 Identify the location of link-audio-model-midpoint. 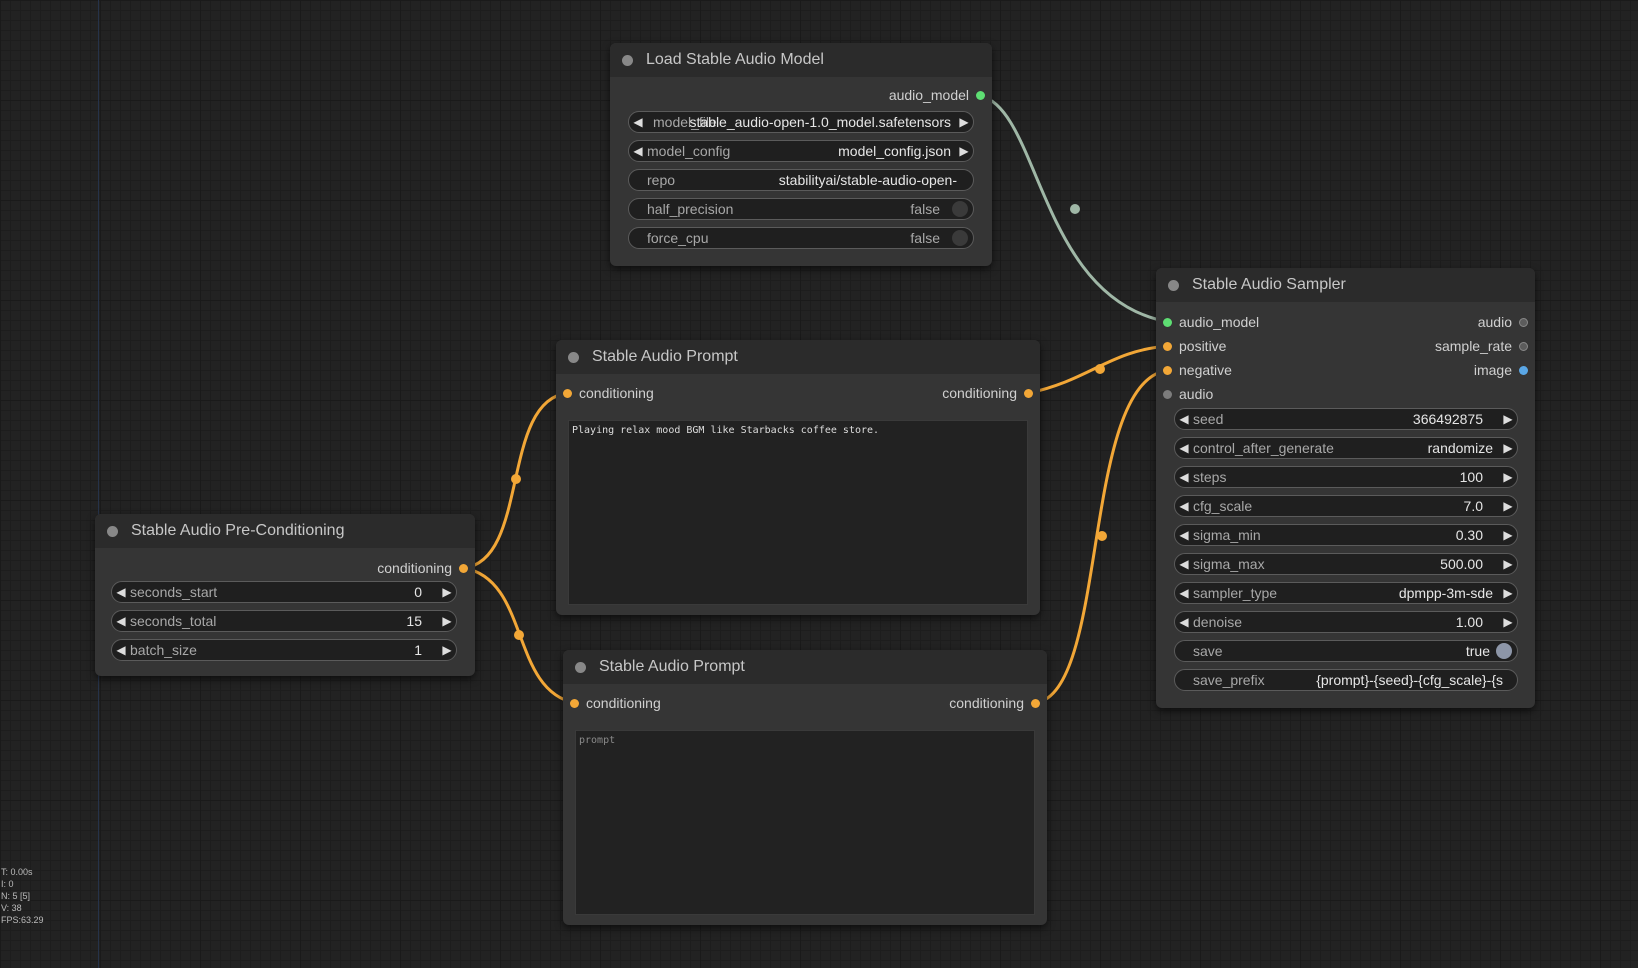
(1075, 209).